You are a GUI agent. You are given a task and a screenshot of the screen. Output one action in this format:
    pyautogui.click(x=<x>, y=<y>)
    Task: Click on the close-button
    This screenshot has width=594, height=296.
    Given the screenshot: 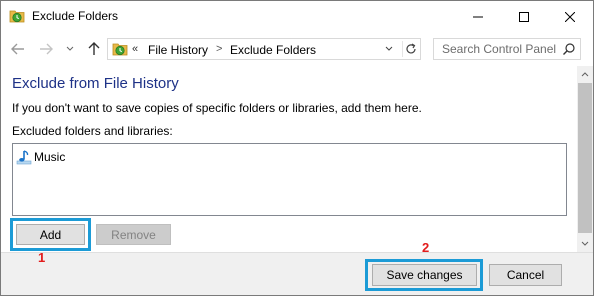 What is the action you would take?
    pyautogui.click(x=570, y=16)
    